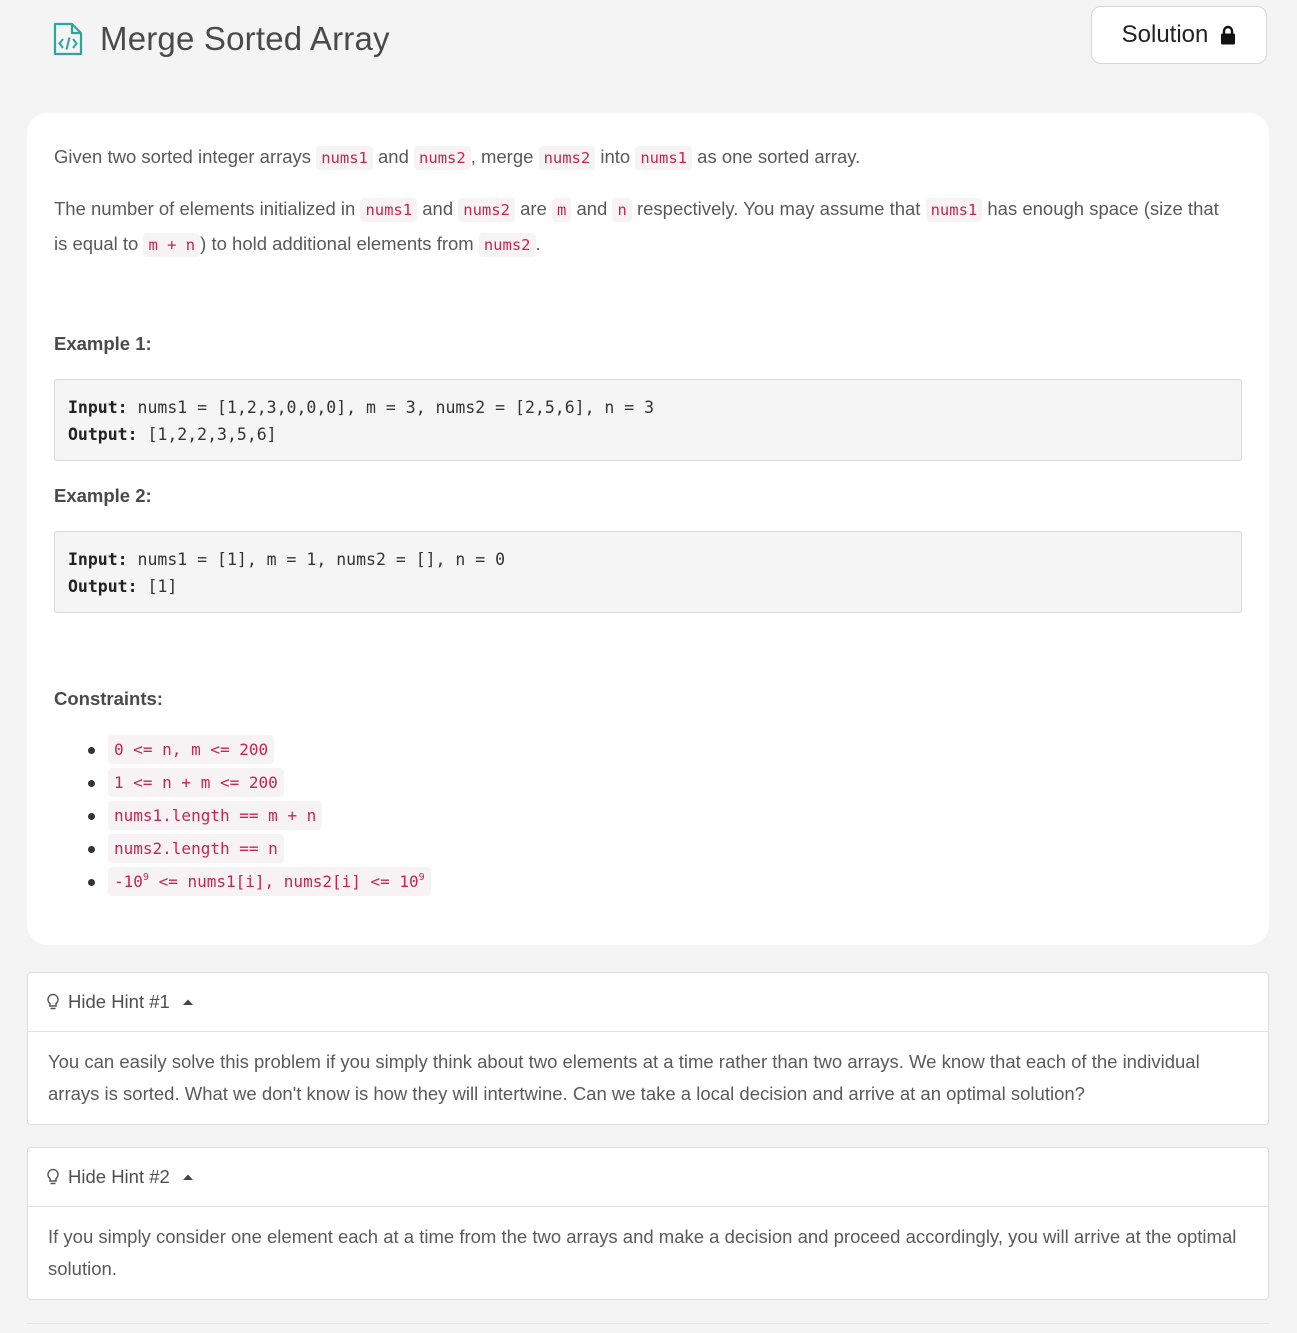  I want to click on inline-code: m + n, so click(172, 245).